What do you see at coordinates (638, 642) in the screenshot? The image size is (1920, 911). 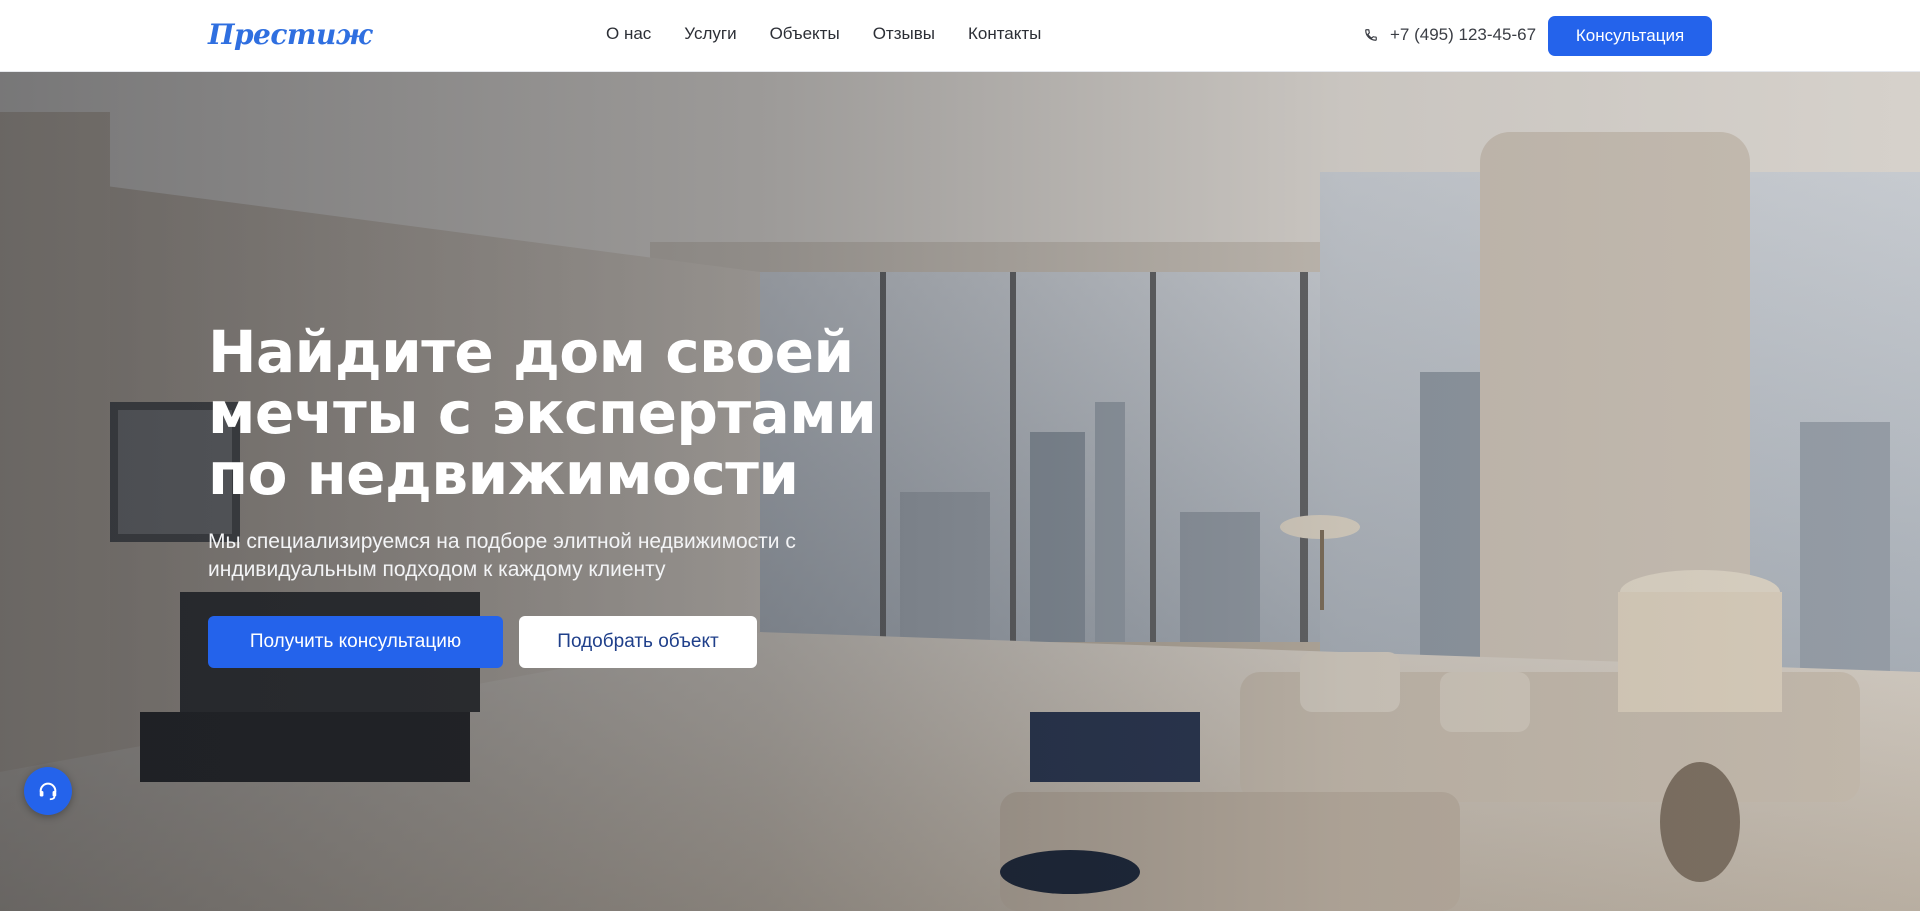 I see `select-property-button: Подобрать объект` at bounding box center [638, 642].